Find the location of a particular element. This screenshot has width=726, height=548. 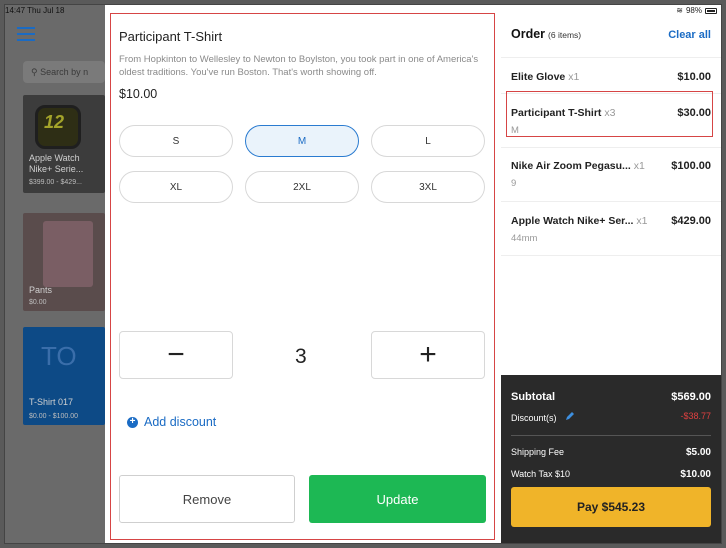

size-option-xl: XL is located at coordinates (176, 187).